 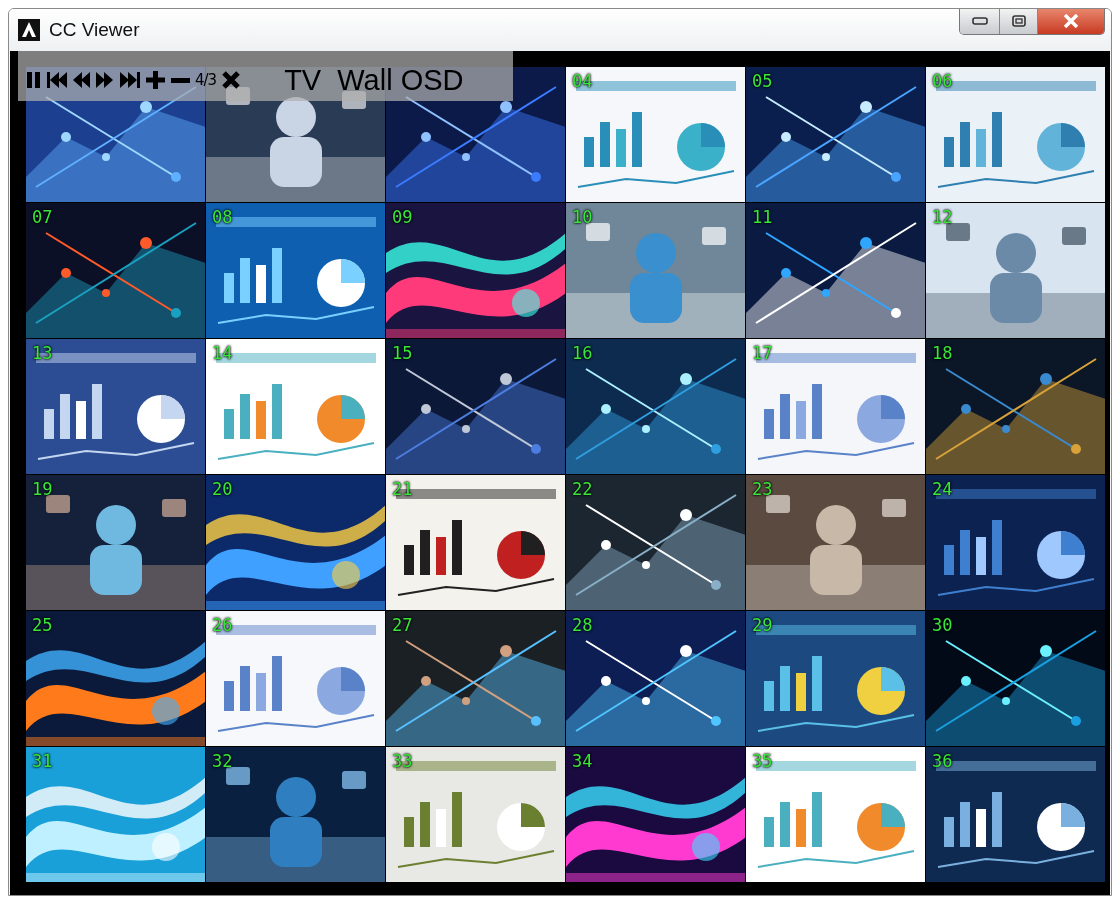 What do you see at coordinates (582, 625) in the screenshot?
I see `channel-number: 28` at bounding box center [582, 625].